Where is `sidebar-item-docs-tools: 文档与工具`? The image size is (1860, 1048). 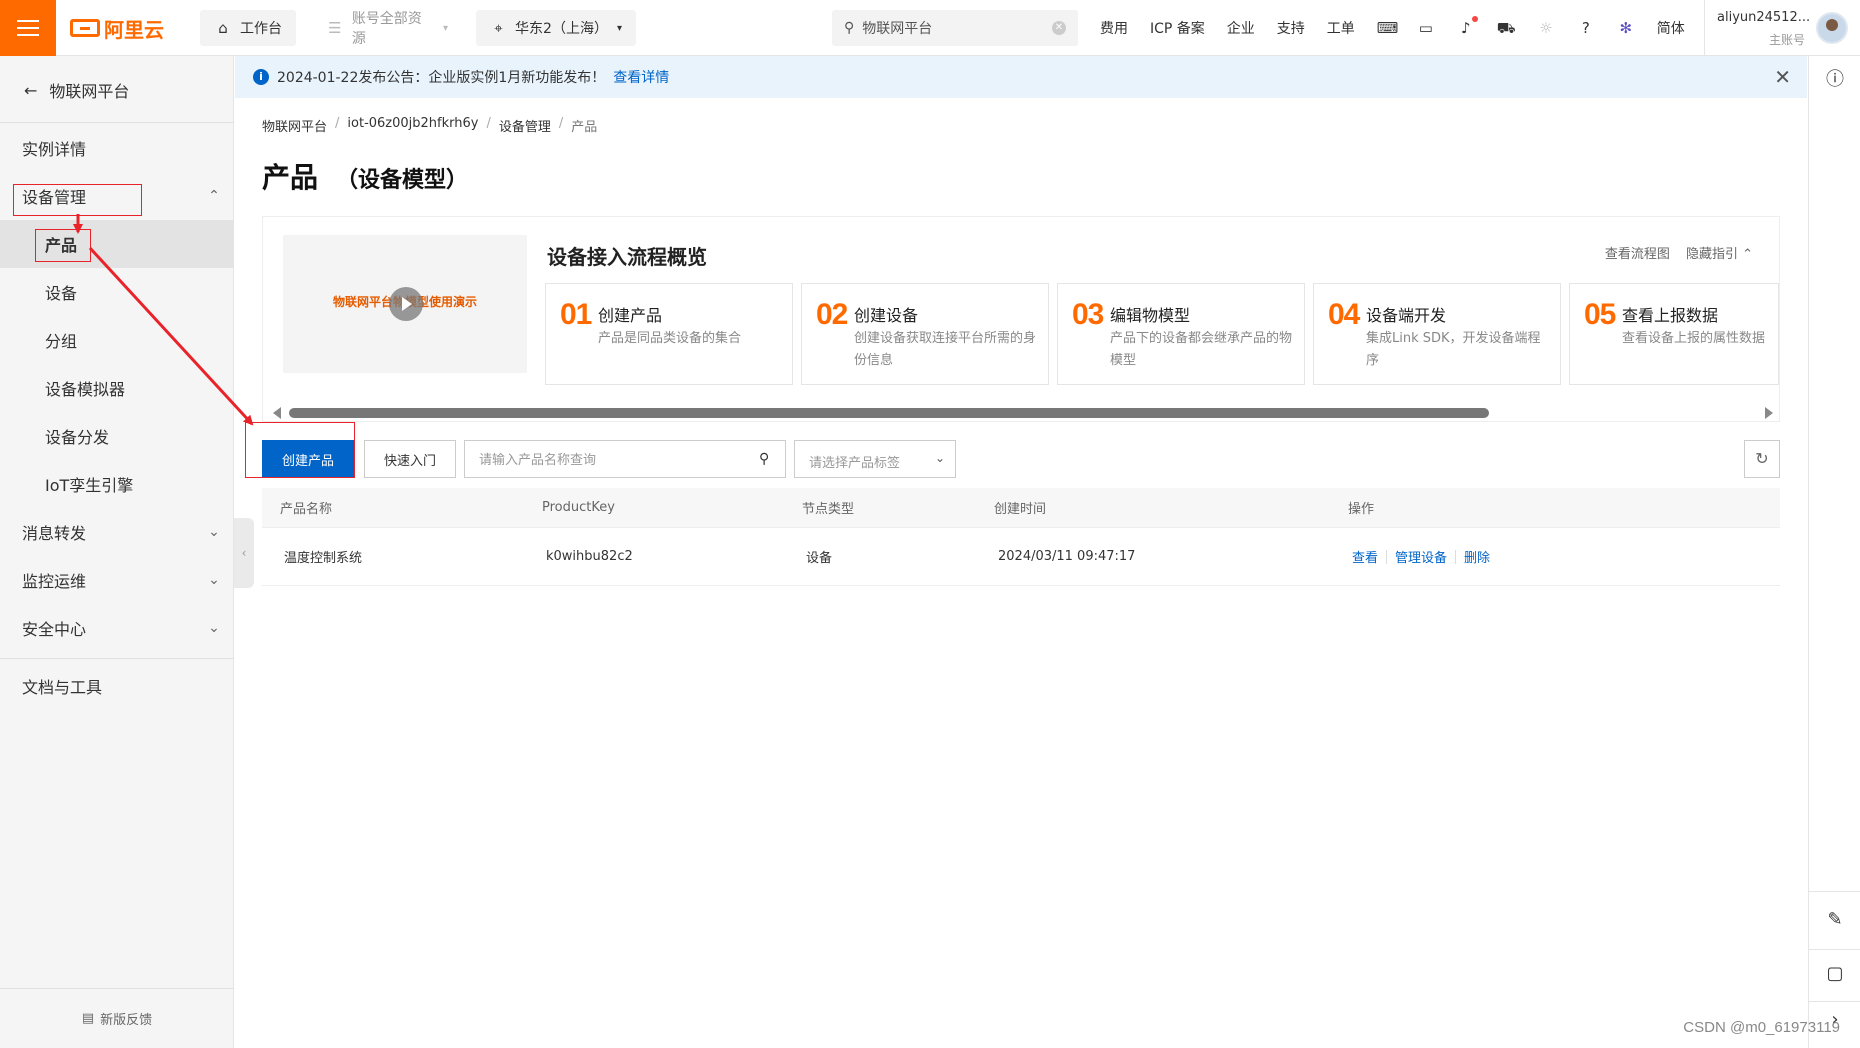 sidebar-item-docs-tools: 文档与工具 is located at coordinates (117, 686).